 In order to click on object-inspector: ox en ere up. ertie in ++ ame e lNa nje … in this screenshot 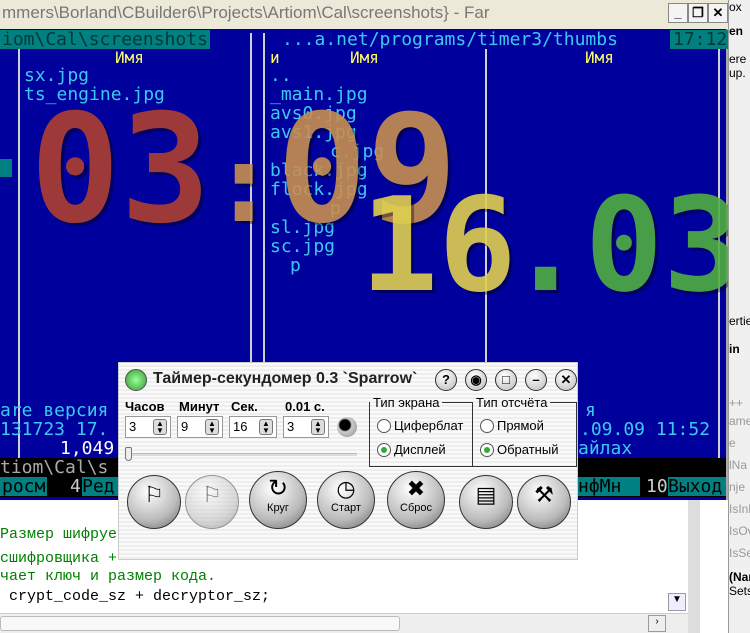, I will do `click(739, 316)`.